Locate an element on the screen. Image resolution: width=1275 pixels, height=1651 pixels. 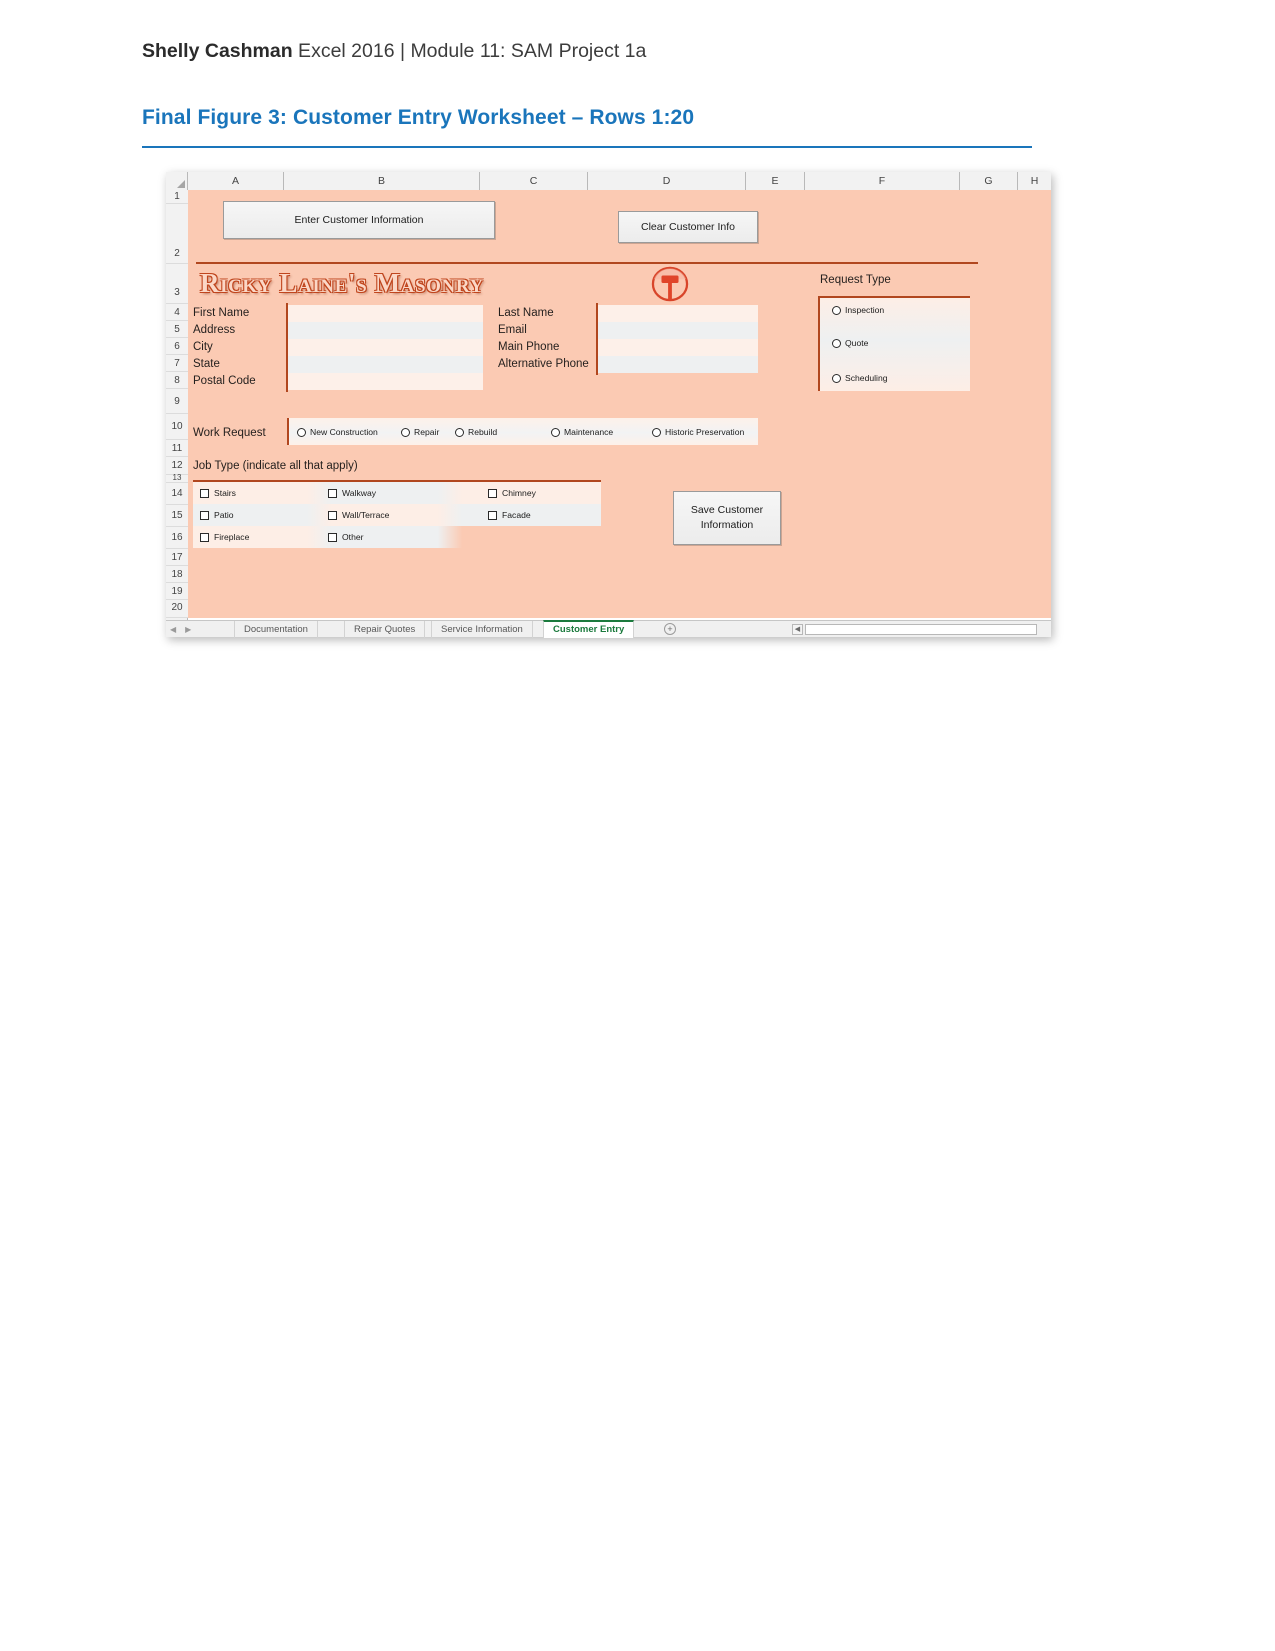
request-type-option-quote-label: Quote is located at coordinates (857, 343).